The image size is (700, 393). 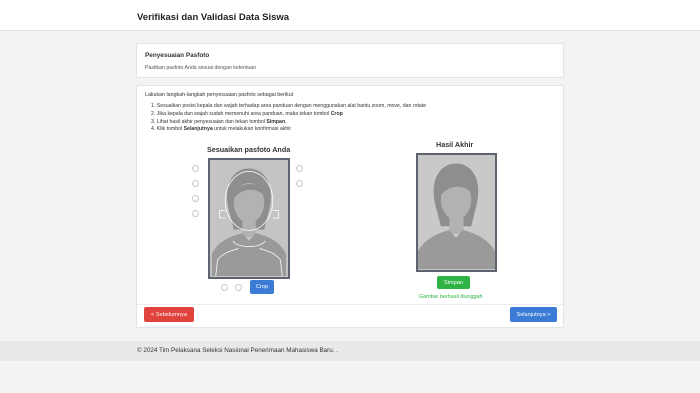 I want to click on rotate-right-option, so click(x=299, y=183).